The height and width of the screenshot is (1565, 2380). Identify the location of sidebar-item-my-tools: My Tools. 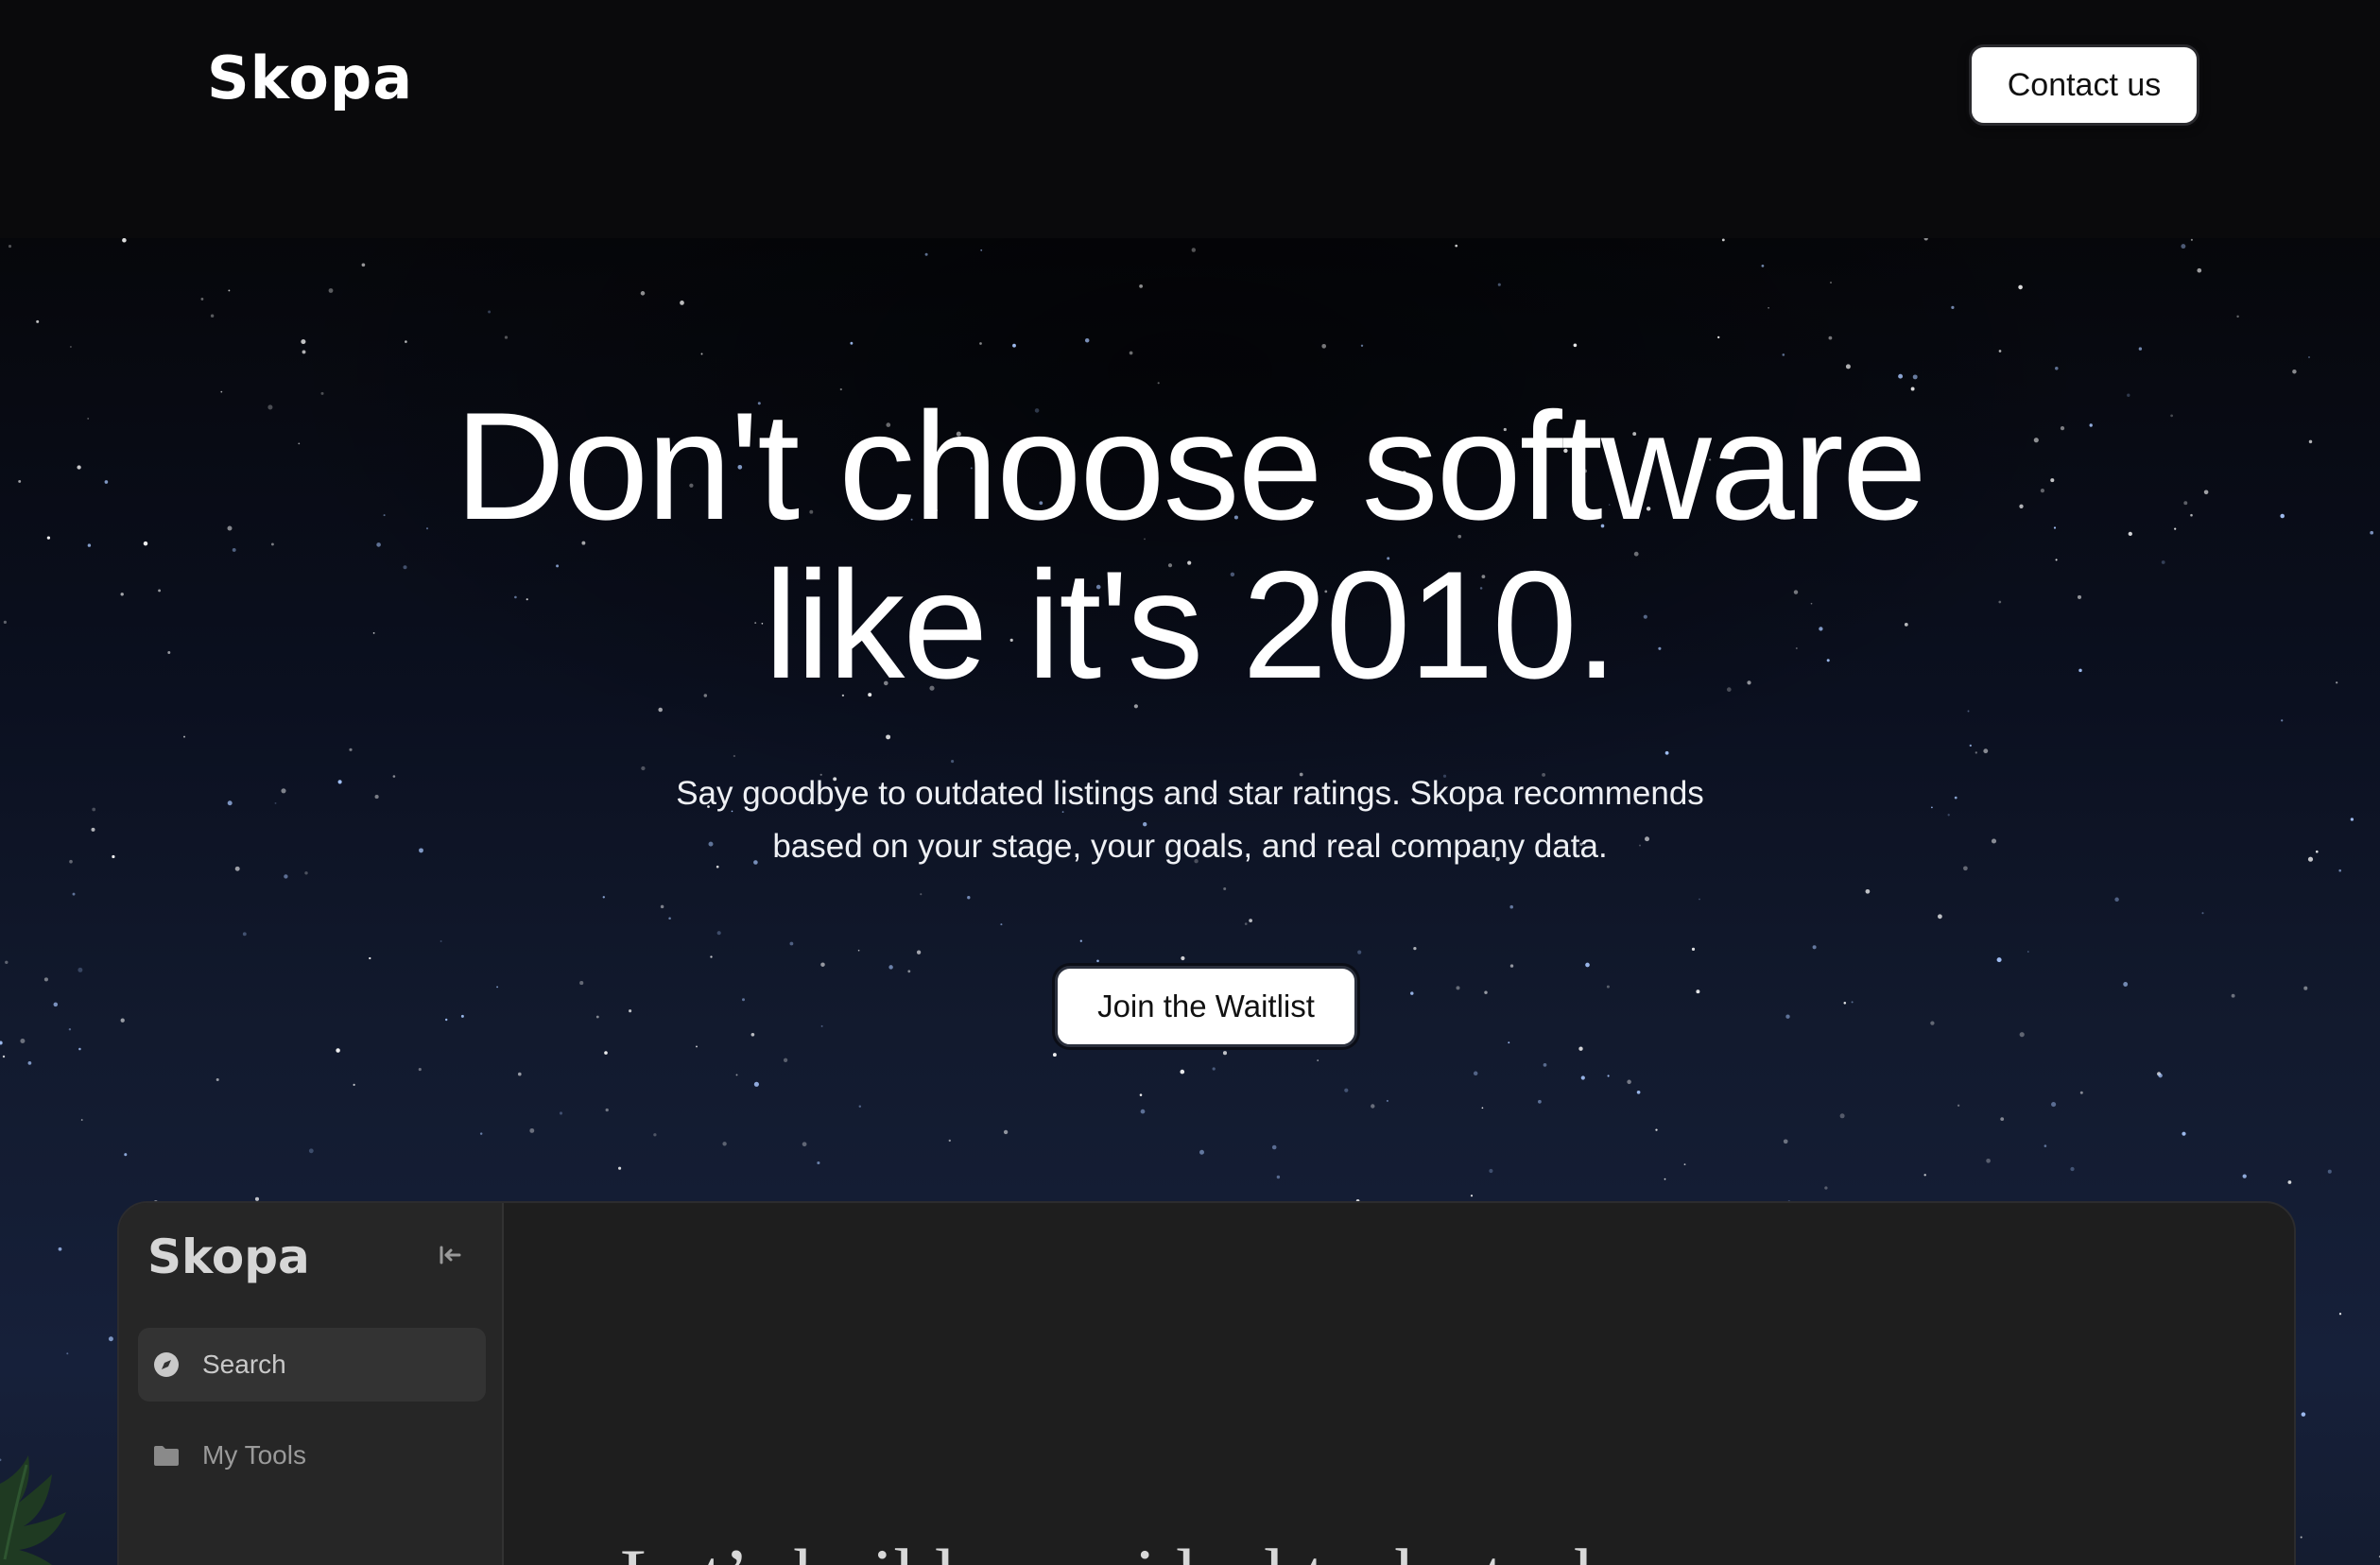
(312, 1455).